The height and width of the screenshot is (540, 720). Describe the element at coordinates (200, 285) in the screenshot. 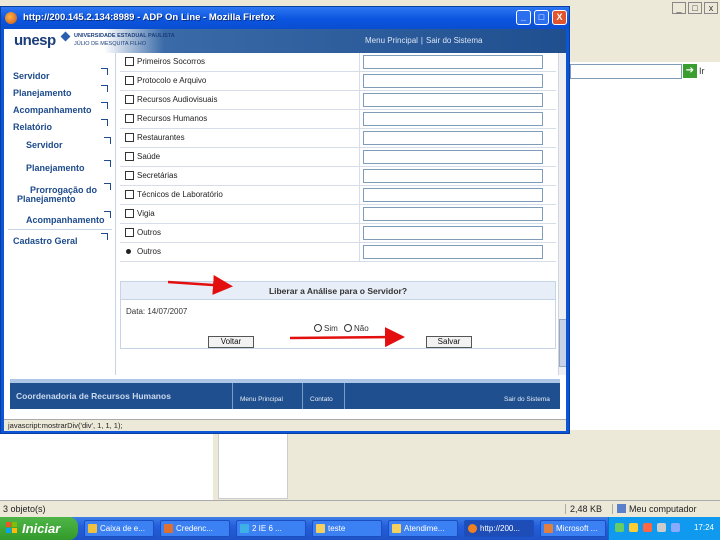

I see `red-arrow-title` at that location.